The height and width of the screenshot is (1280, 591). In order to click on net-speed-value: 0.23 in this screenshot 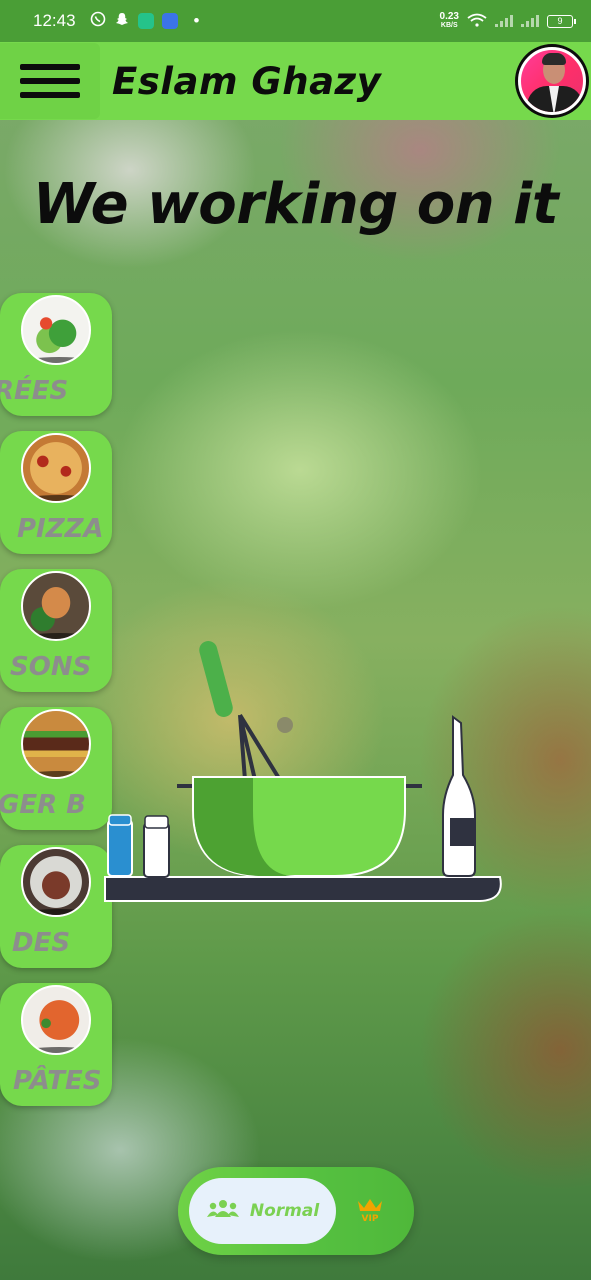, I will do `click(449, 16)`.